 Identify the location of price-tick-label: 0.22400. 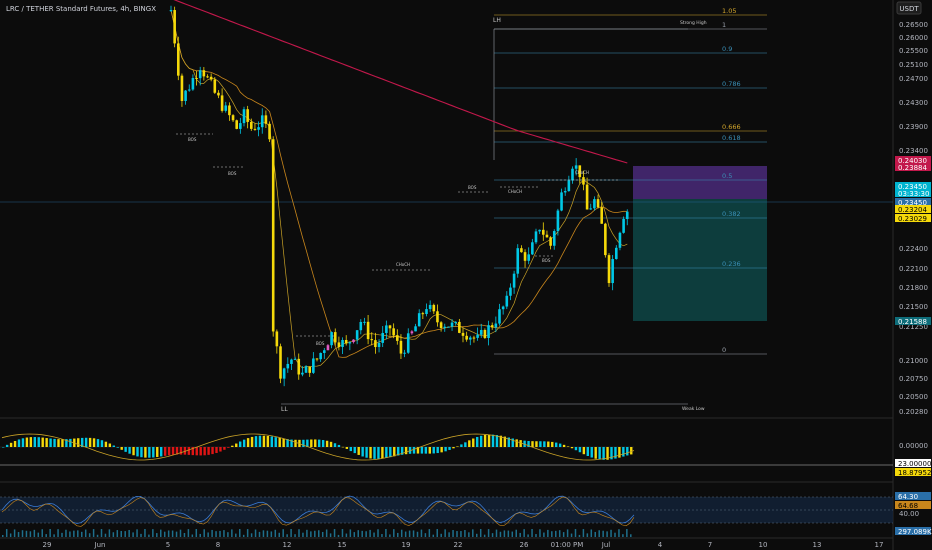
(913, 249).